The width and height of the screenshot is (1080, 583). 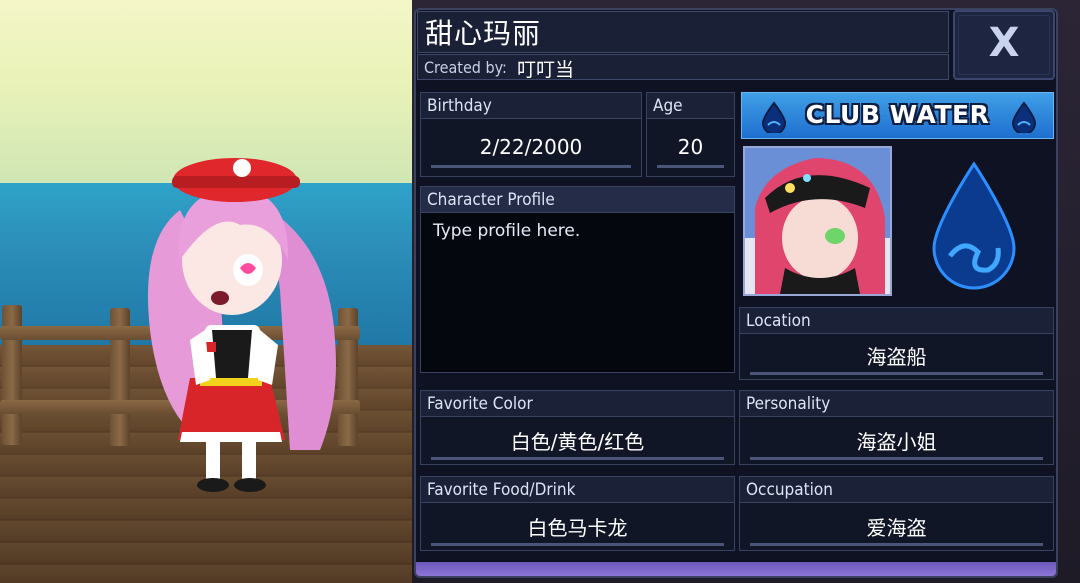 I want to click on panel-bottom-accent, so click(x=736, y=569).